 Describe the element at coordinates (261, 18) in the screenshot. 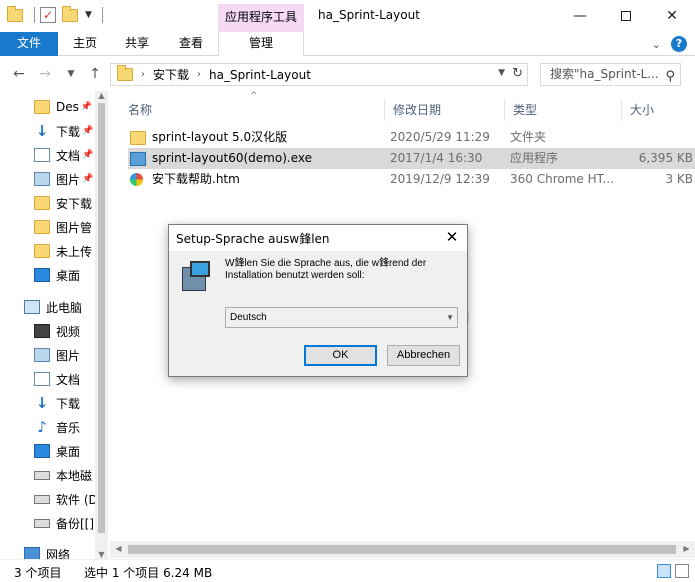

I see `context-tab-group-title: 应用程序工具` at that location.